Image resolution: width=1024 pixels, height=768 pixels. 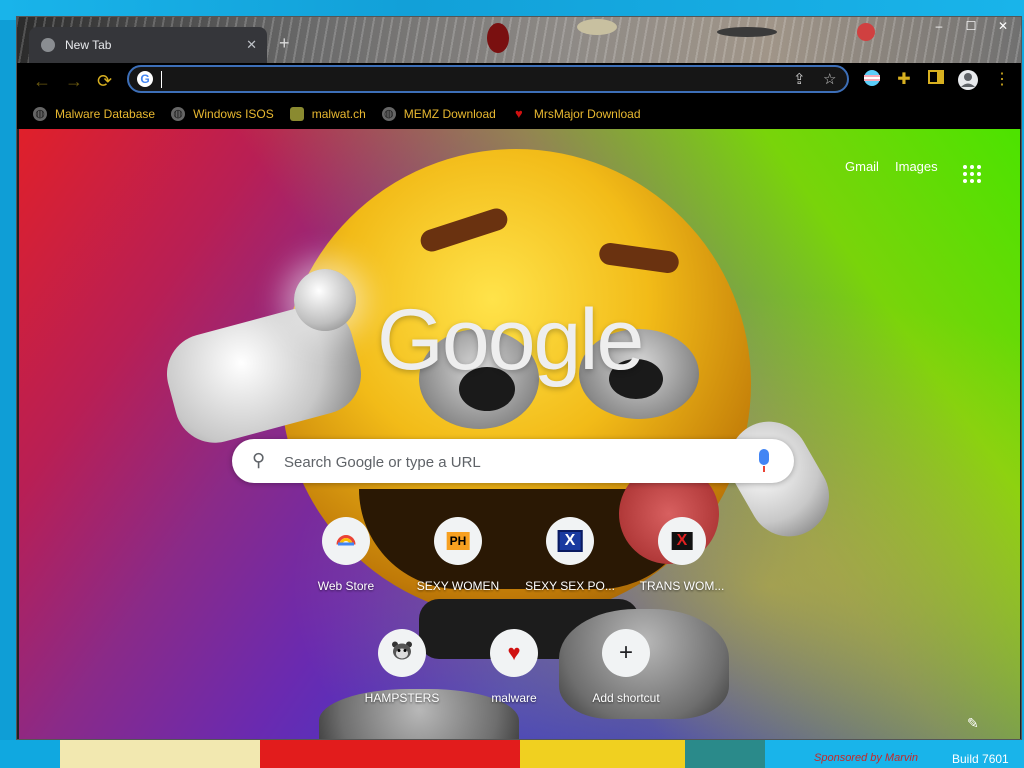 What do you see at coordinates (94, 114) in the screenshot?
I see `bookmark-malware-database: ◍ Malware Database` at bounding box center [94, 114].